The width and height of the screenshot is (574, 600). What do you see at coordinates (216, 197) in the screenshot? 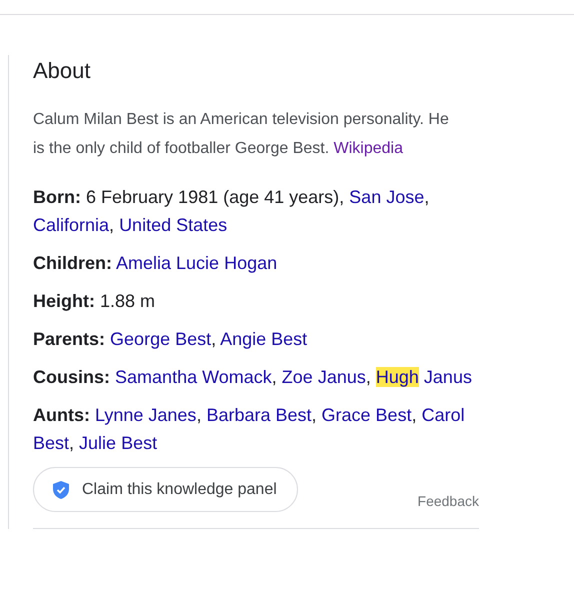
I see `fact-value: 6 February 1981 (age 41 years),` at bounding box center [216, 197].